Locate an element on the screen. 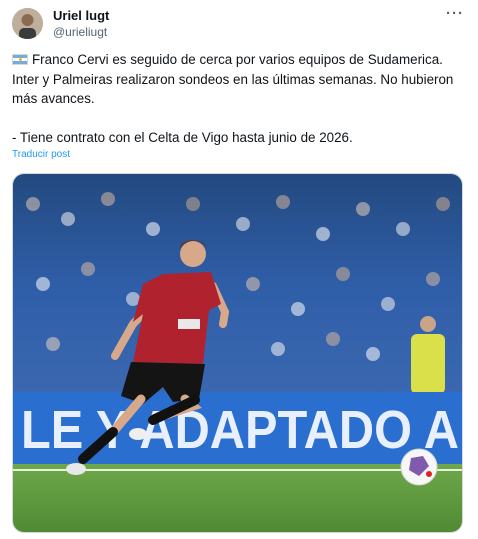  argentina-flag-icon is located at coordinates (20, 59).